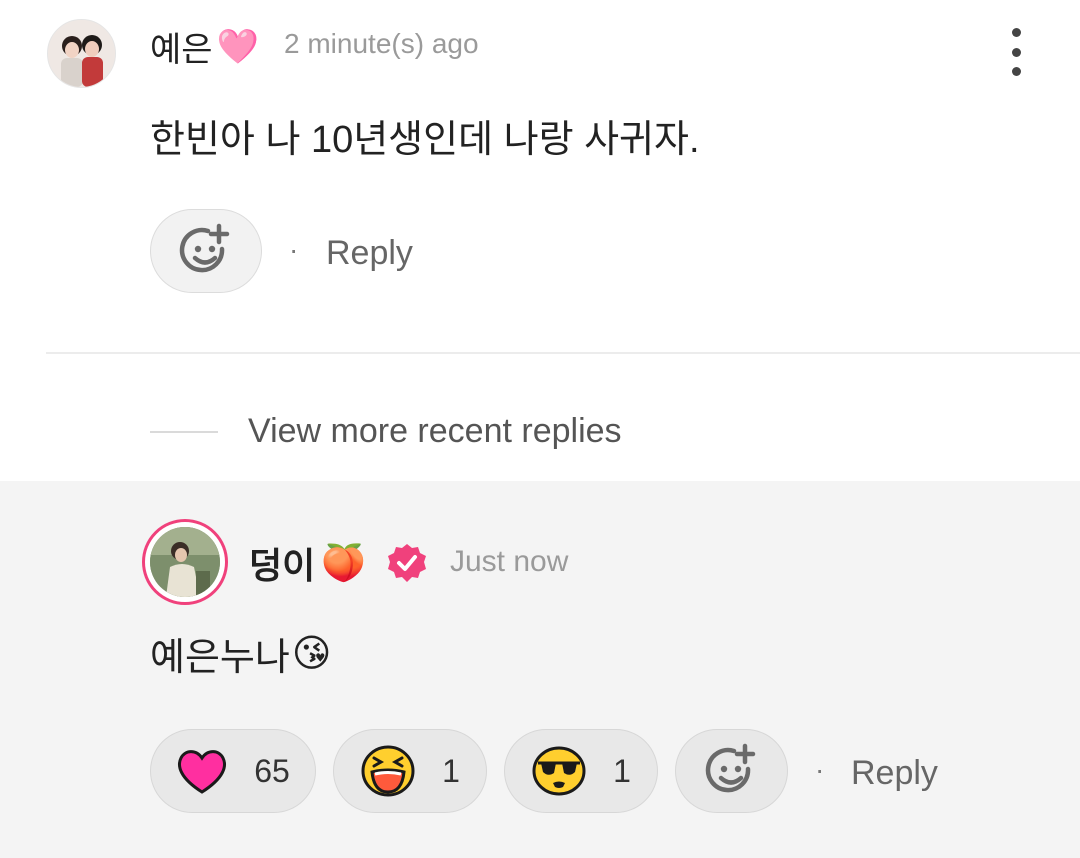 Image resolution: width=1080 pixels, height=858 pixels. Describe the element at coordinates (425, 140) in the screenshot. I see `comment-body: 한빈아 나 10년생인데 나랑 사귀자.` at that location.